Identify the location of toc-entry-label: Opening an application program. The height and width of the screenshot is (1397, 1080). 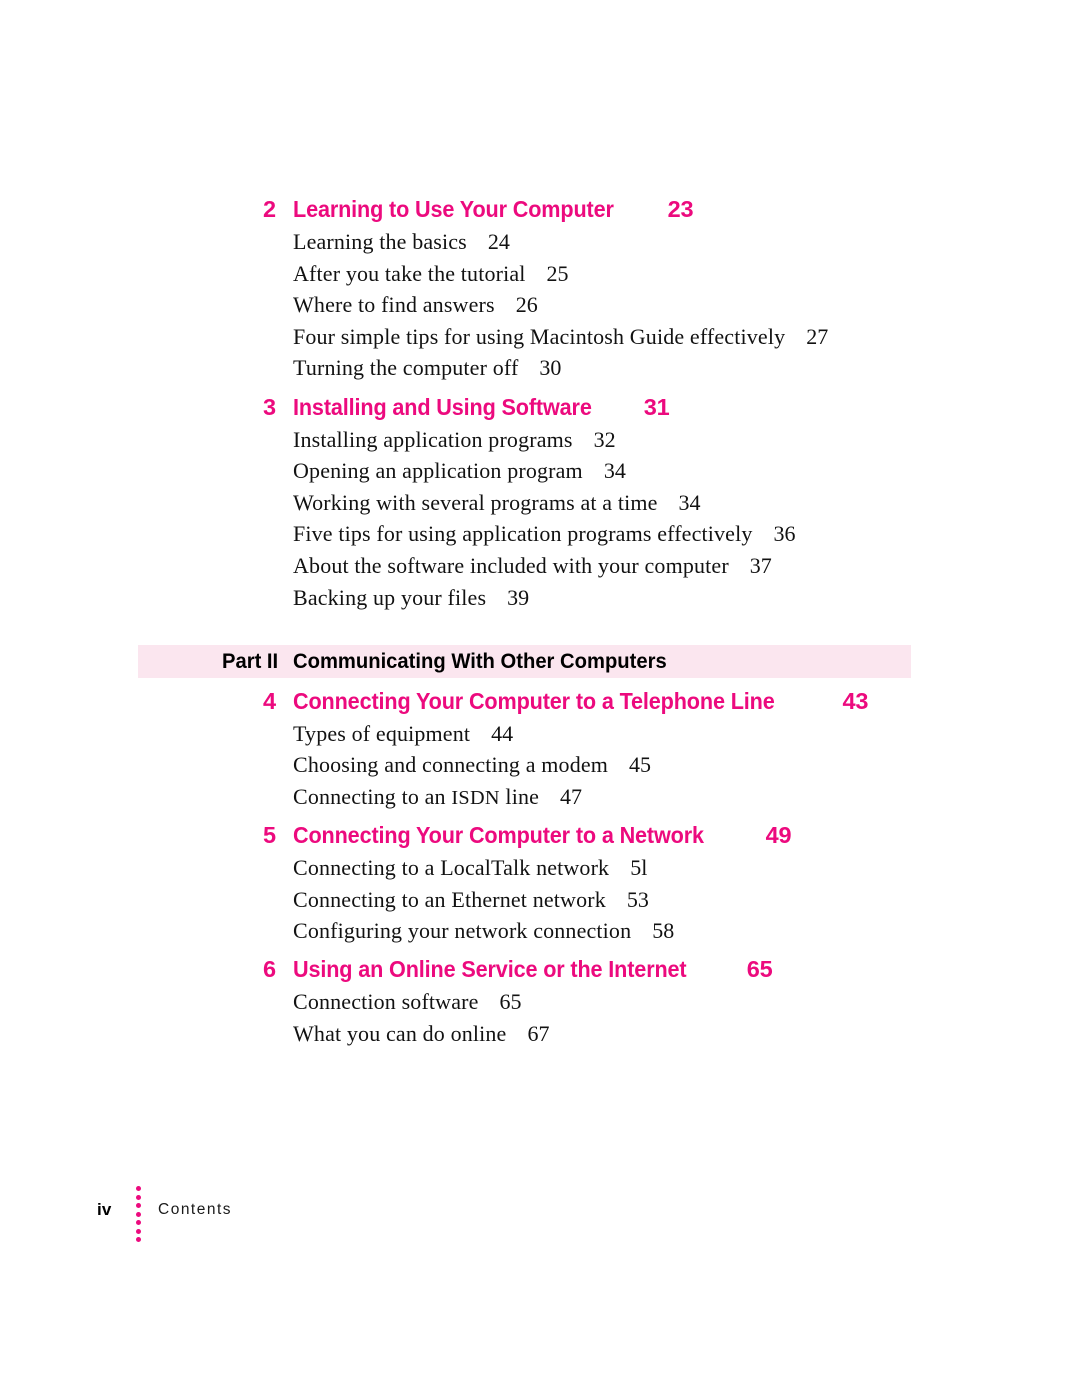
(438, 471).